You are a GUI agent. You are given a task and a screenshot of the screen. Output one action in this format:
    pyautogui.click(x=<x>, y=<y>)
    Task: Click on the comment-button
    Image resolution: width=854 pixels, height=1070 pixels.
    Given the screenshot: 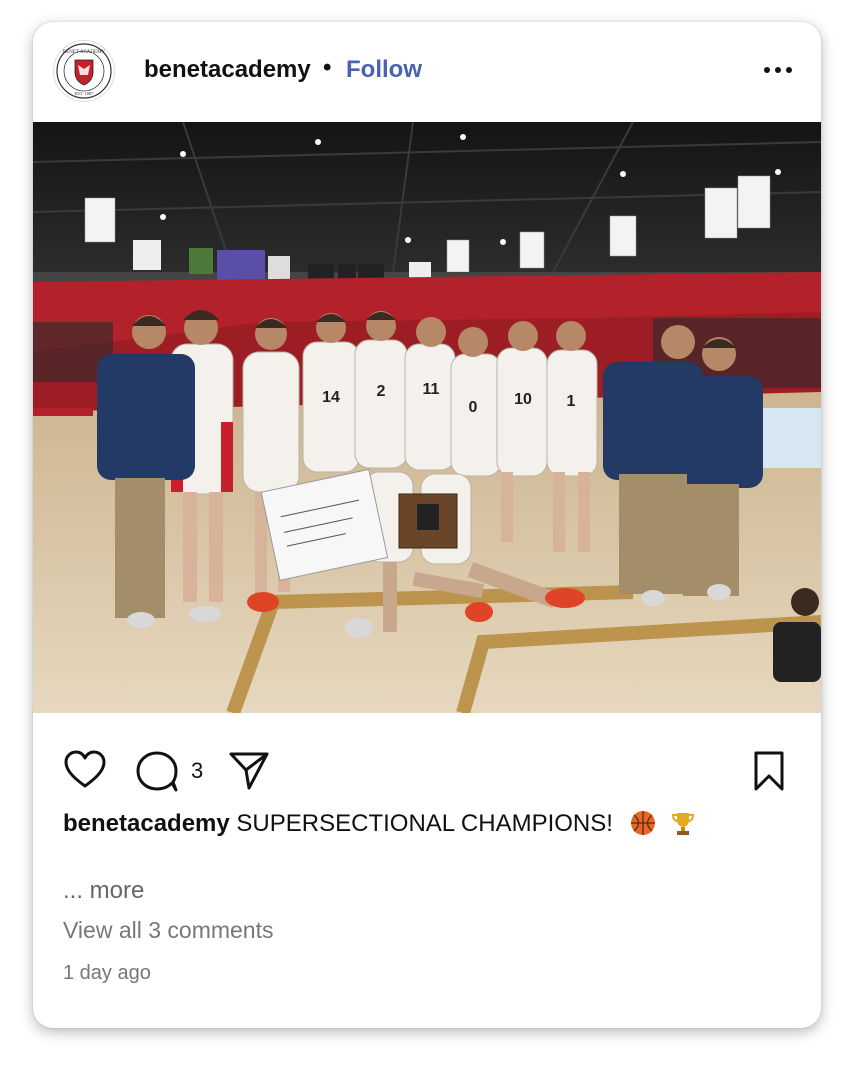 What is the action you would take?
    pyautogui.click(x=157, y=773)
    